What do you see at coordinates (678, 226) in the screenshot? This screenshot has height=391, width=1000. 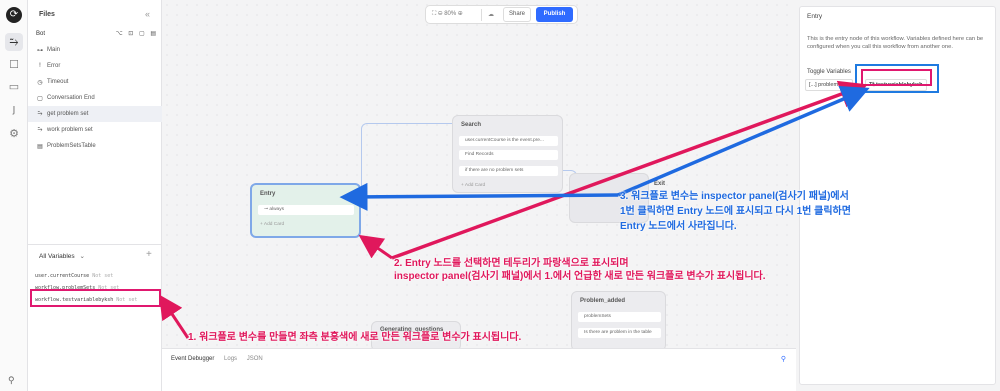 I see `annotation-3-line3: Entry 노드에서 사라집니다.` at bounding box center [678, 226].